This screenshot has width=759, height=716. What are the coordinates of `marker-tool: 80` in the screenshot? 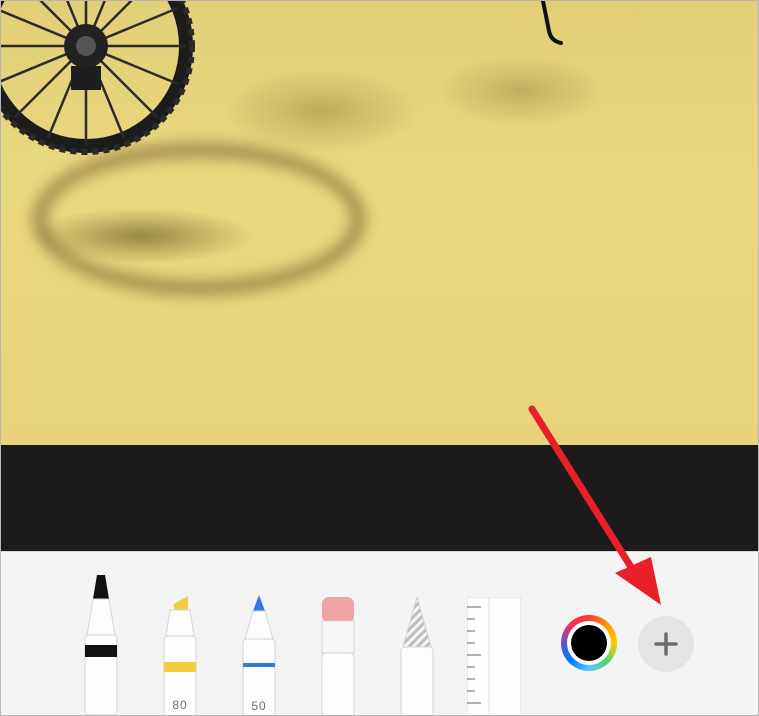 It's located at (180, 655).